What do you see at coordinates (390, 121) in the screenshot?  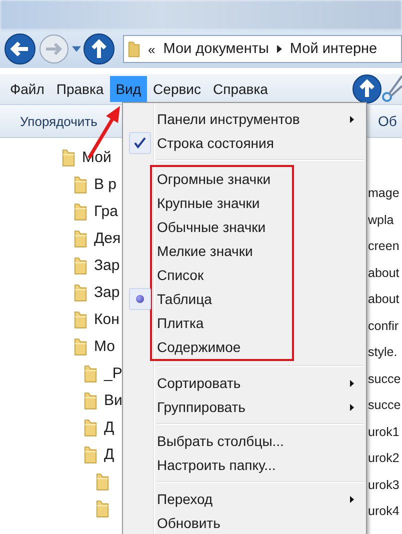 I see `toolbar-item: Об` at bounding box center [390, 121].